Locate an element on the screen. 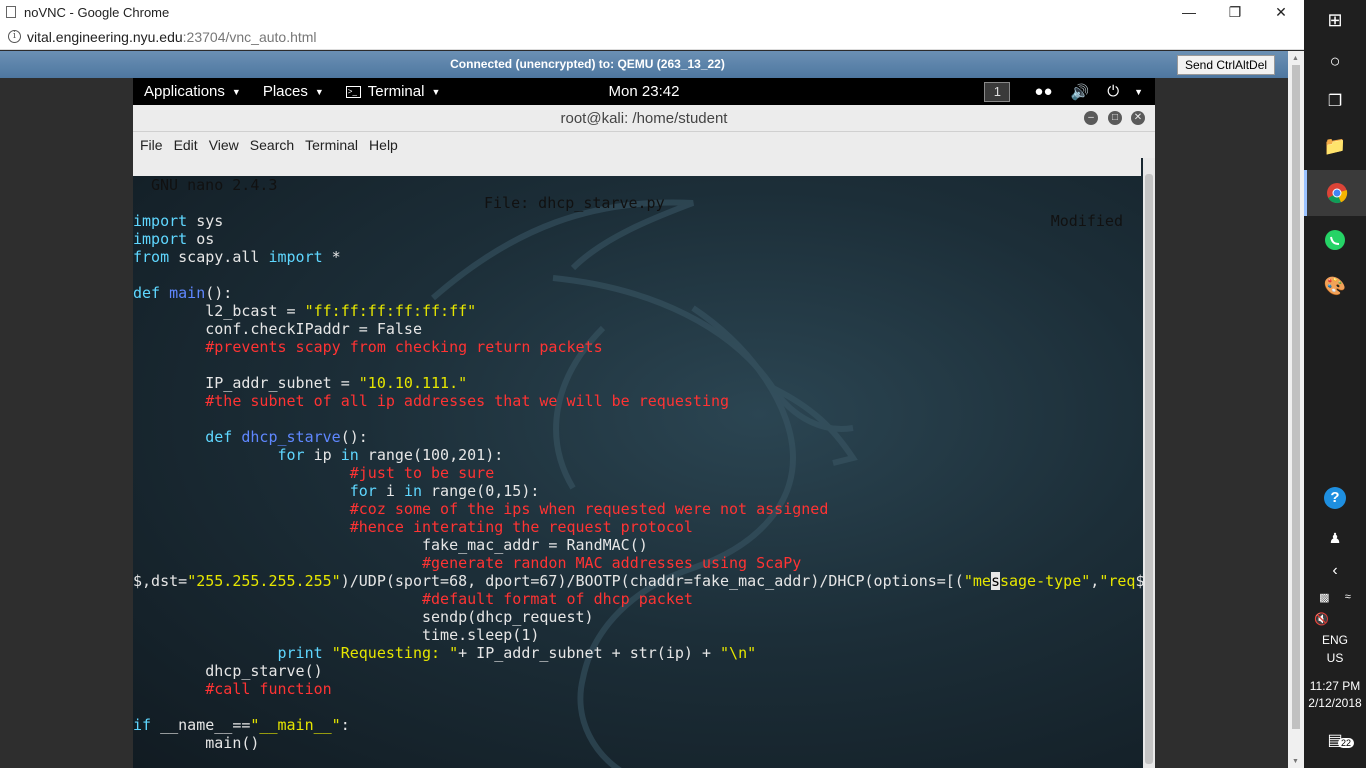  minimize-button: — is located at coordinates (1189, 12).